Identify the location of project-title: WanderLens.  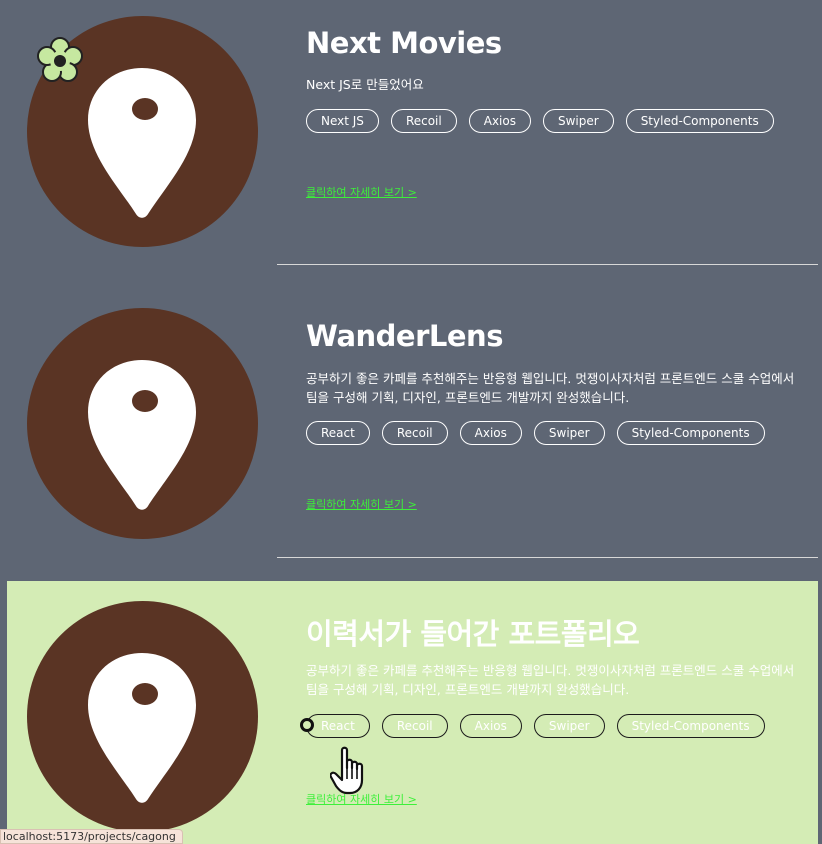
(404, 336).